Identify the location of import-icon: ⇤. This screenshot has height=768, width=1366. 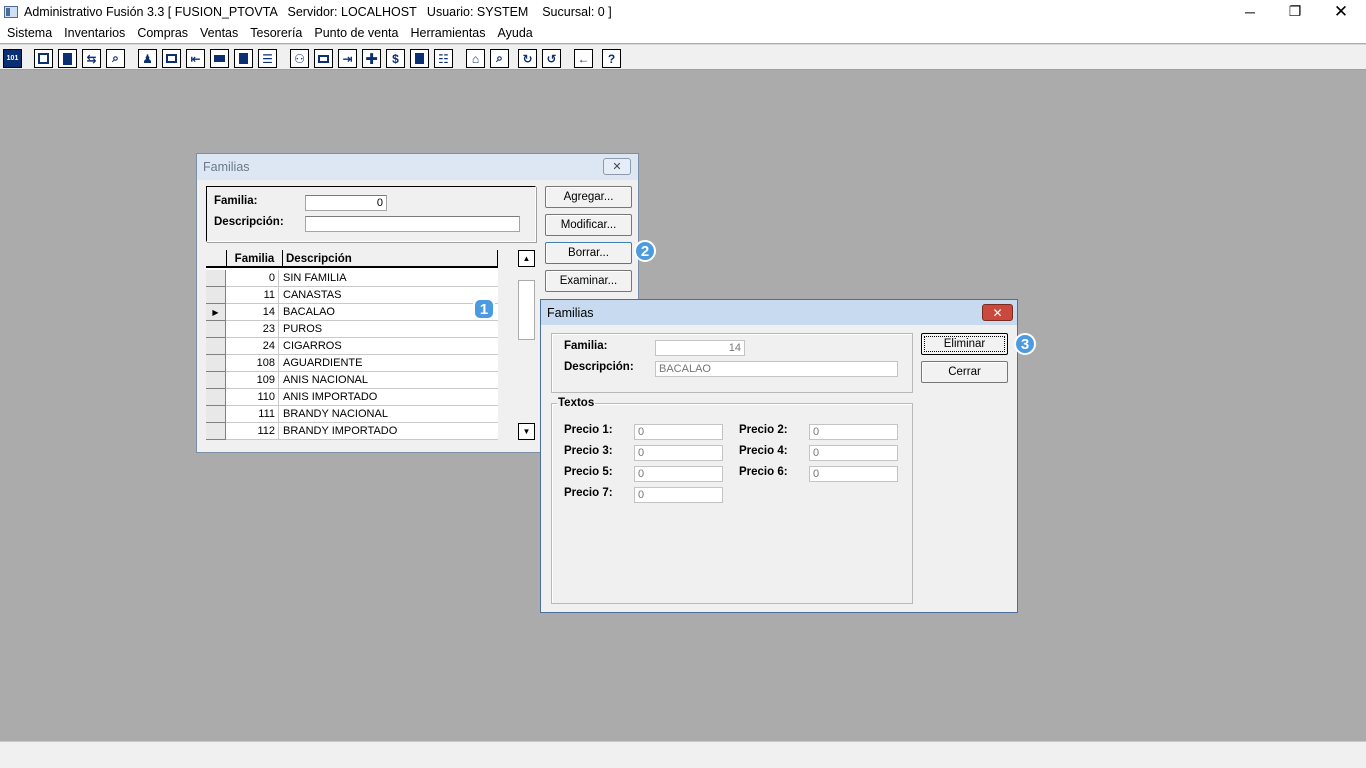
(195, 58).